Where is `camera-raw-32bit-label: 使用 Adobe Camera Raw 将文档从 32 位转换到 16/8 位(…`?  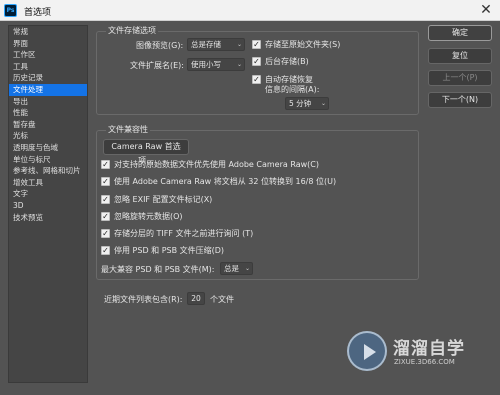
camera-raw-32bit-label: 使用 Adobe Camera Raw 将文档从 32 位转换到 16/8 位(… is located at coordinates (225, 181).